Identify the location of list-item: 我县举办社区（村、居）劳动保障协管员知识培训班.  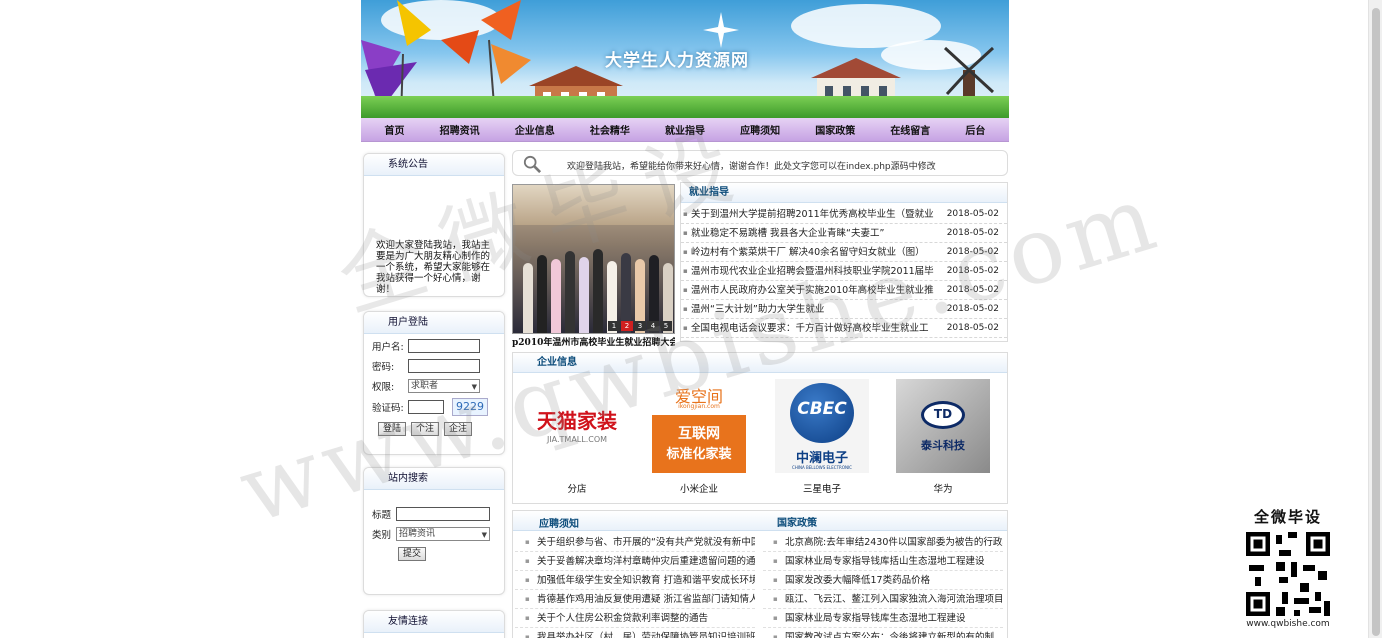
(635, 633).